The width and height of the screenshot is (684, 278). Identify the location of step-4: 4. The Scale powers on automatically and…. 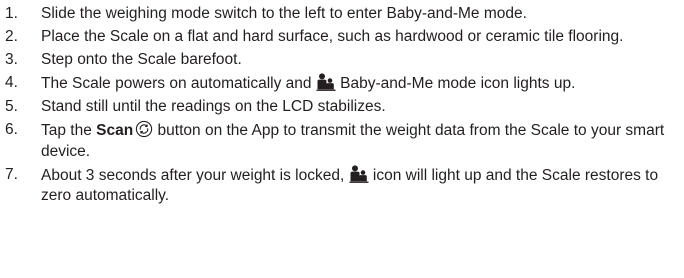
(344, 84).